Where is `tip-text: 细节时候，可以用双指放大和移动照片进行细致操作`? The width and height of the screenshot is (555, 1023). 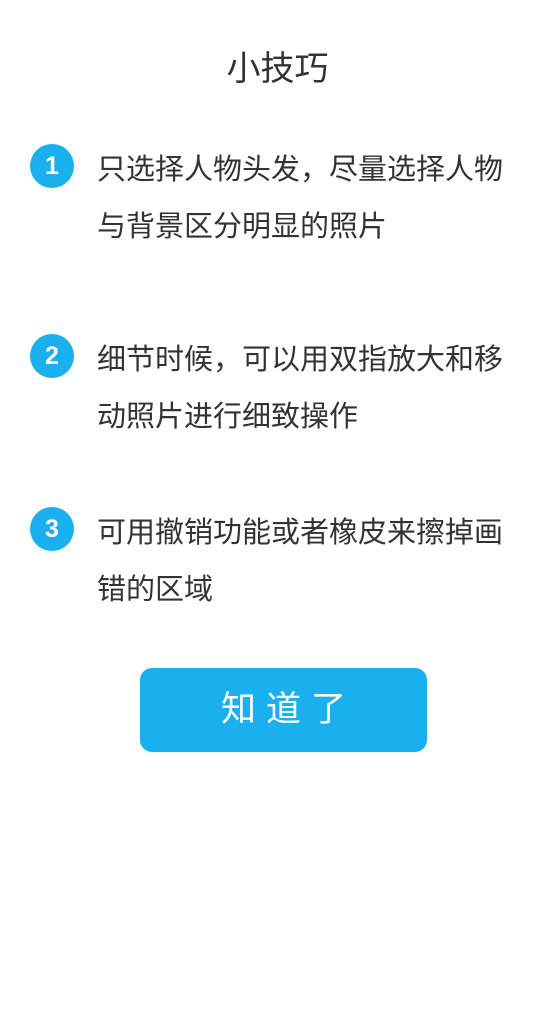 tip-text: 细节时候，可以用双指放大和移动照片进行细致操作 is located at coordinates (300, 387).